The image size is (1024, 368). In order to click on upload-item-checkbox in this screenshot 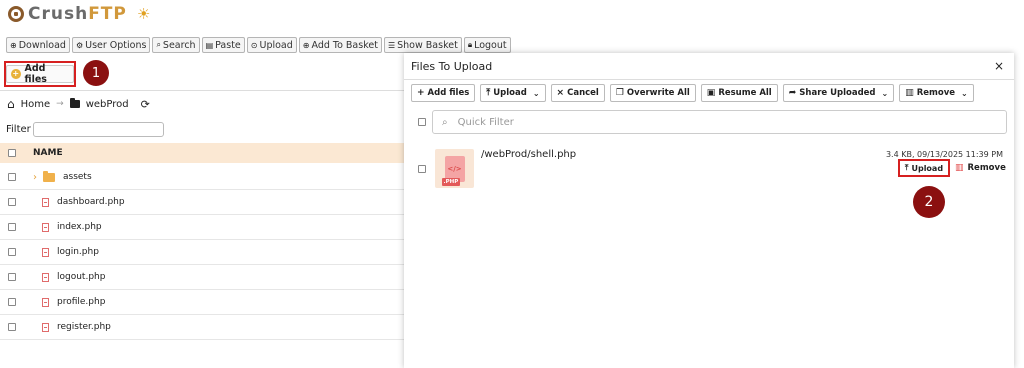, I will do `click(422, 169)`.